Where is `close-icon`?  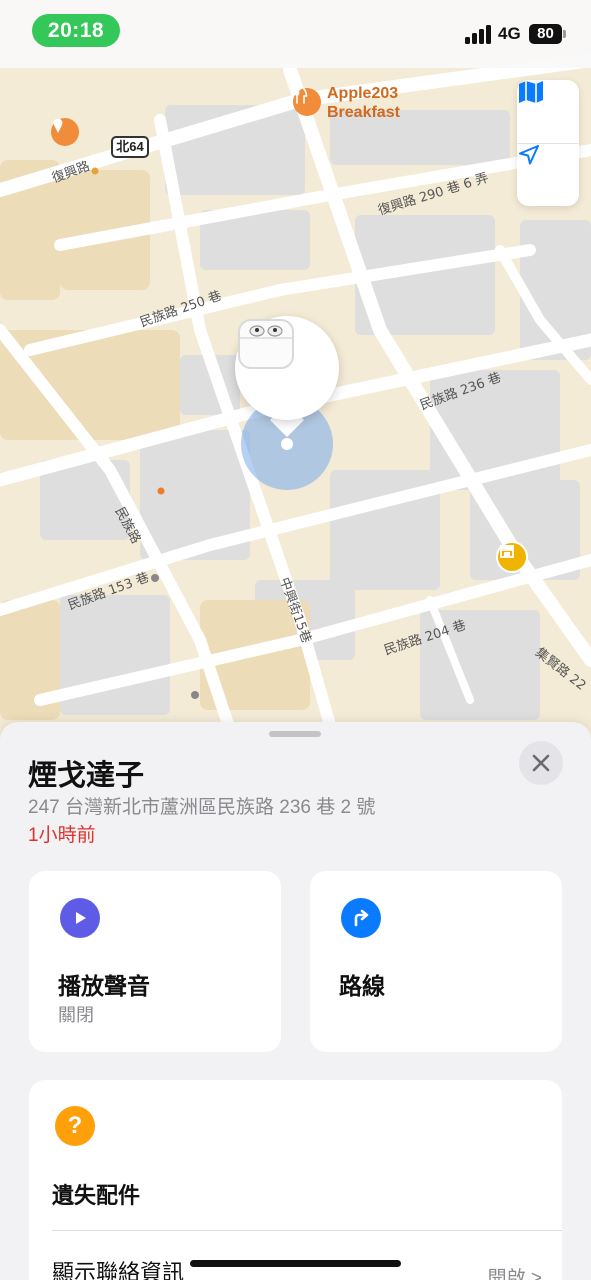 close-icon is located at coordinates (541, 763).